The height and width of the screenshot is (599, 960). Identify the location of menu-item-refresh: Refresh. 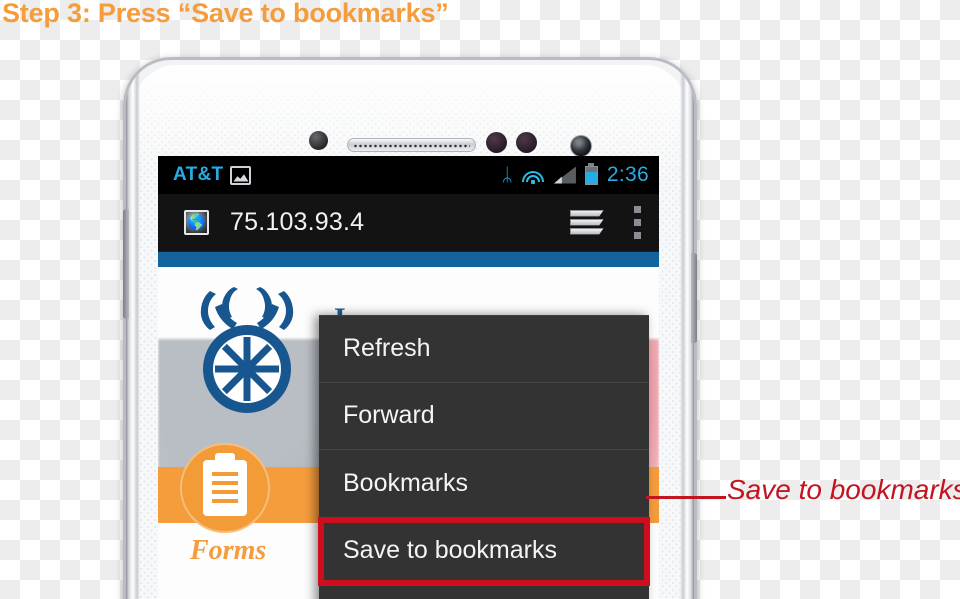
(484, 349).